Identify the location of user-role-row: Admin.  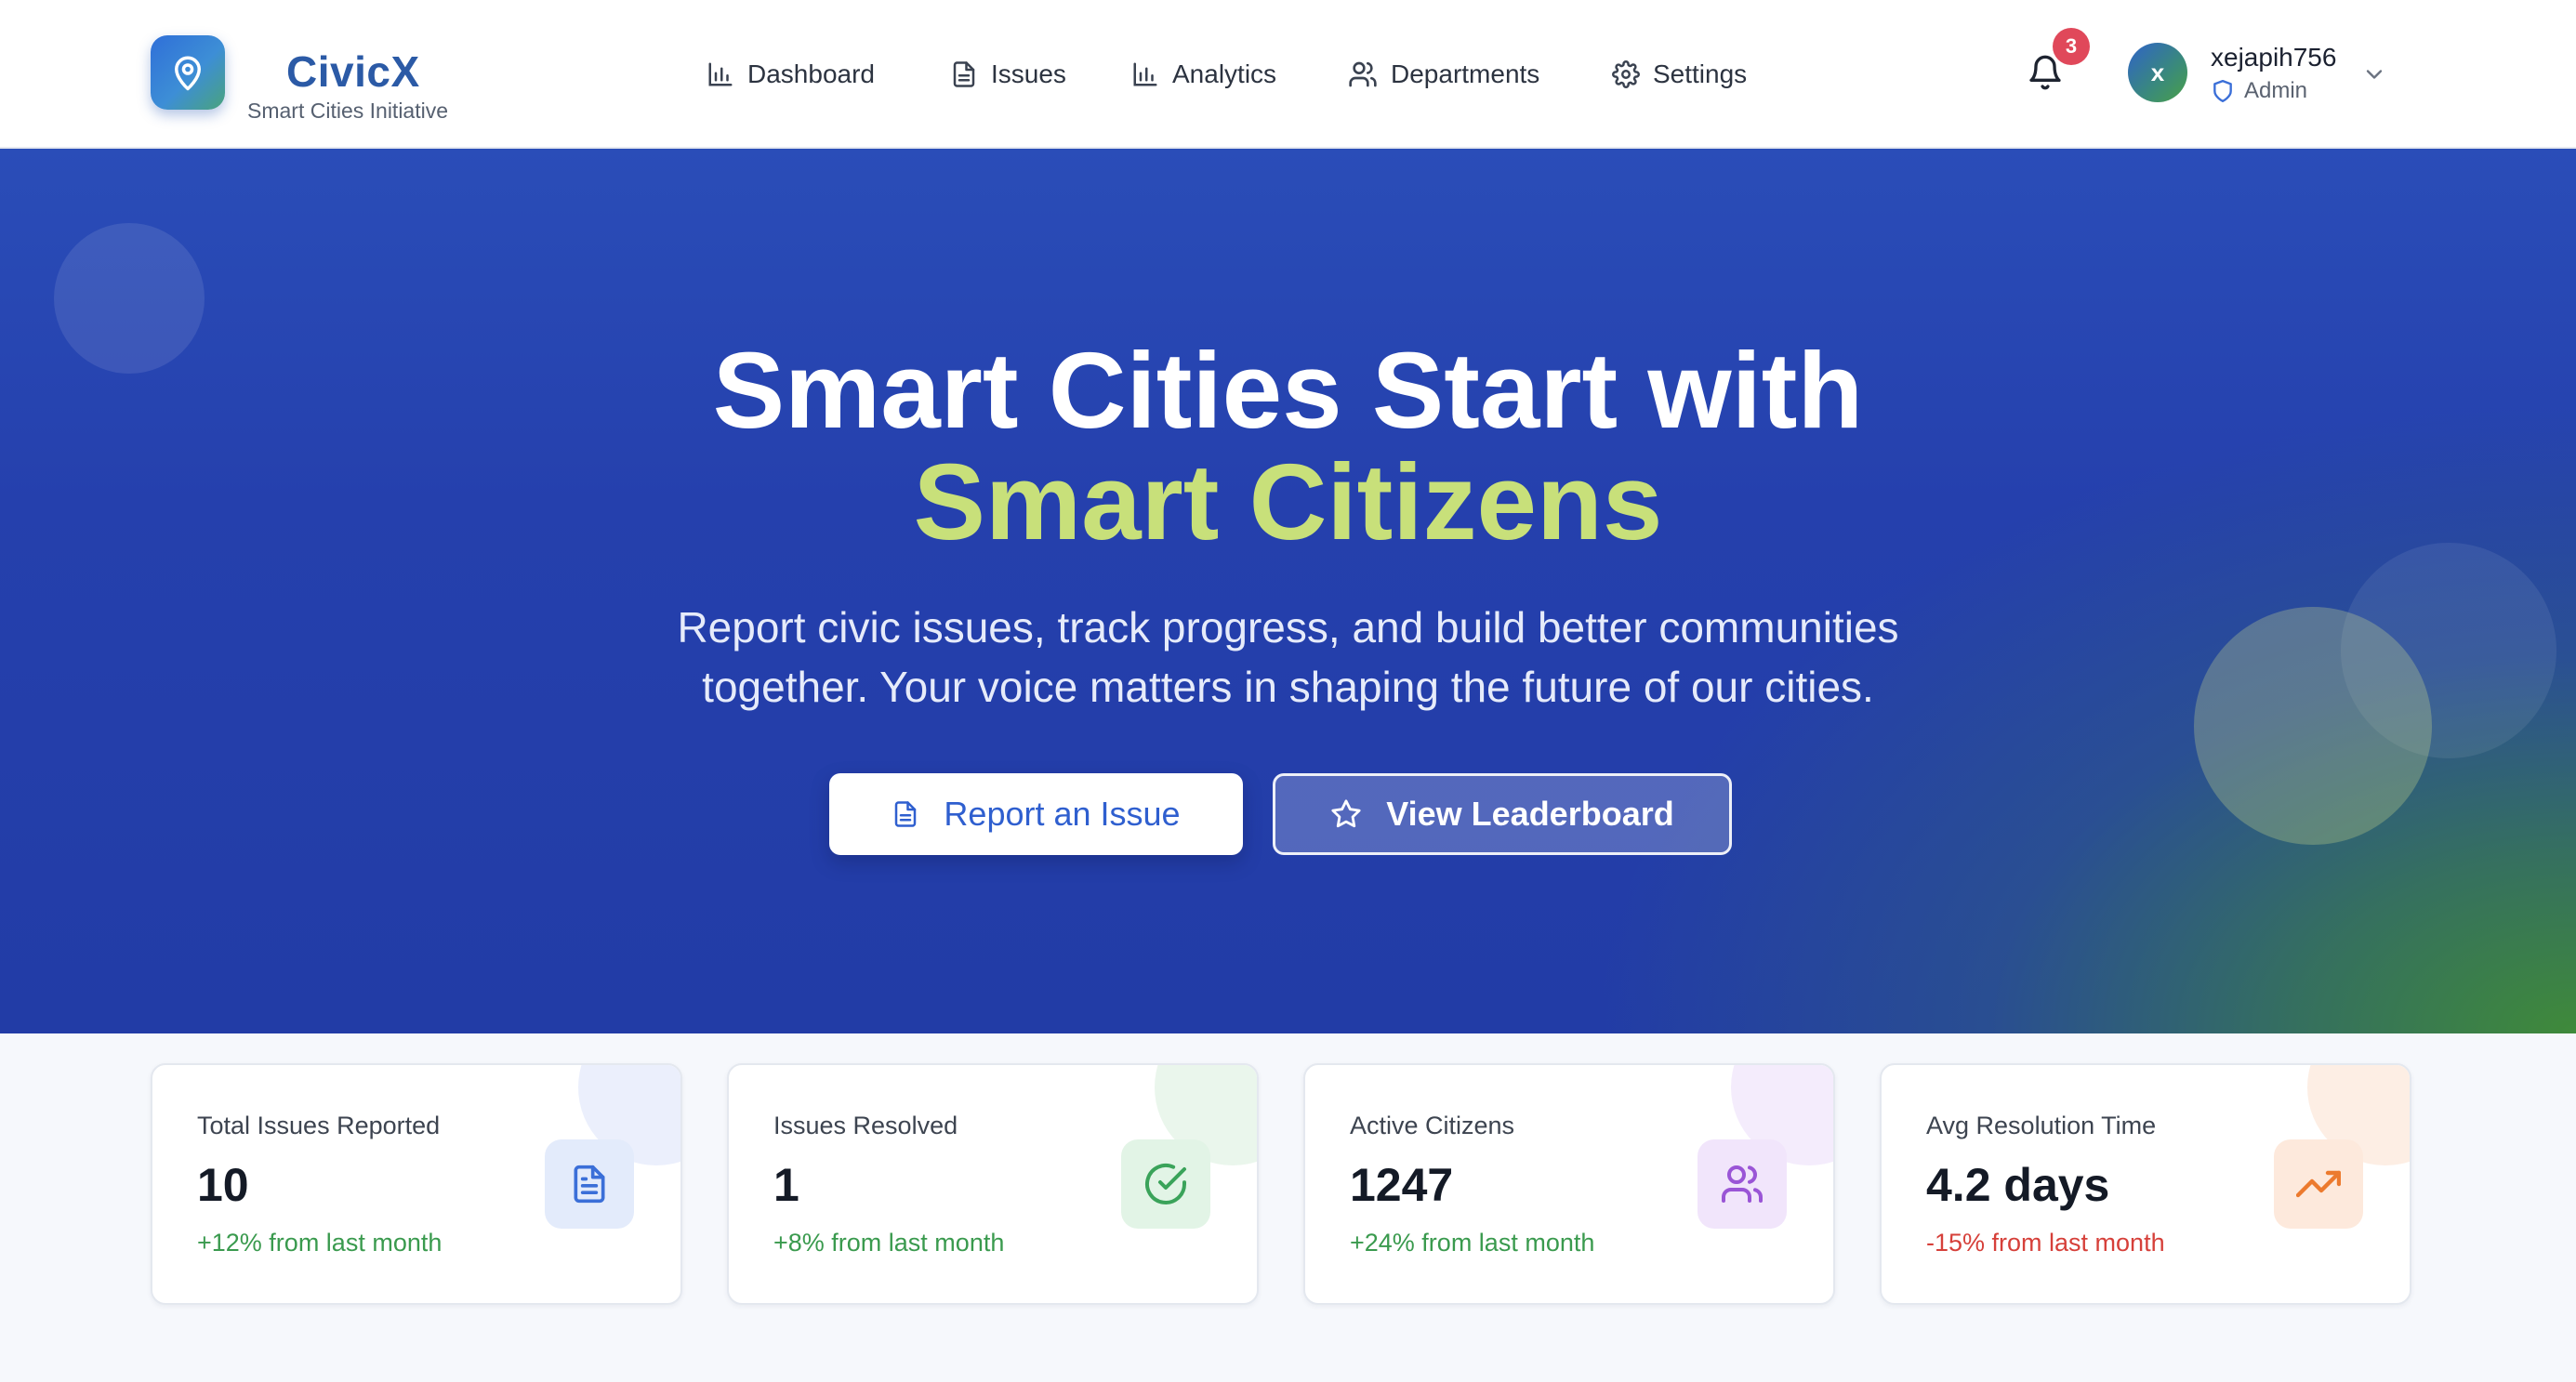
(2259, 91).